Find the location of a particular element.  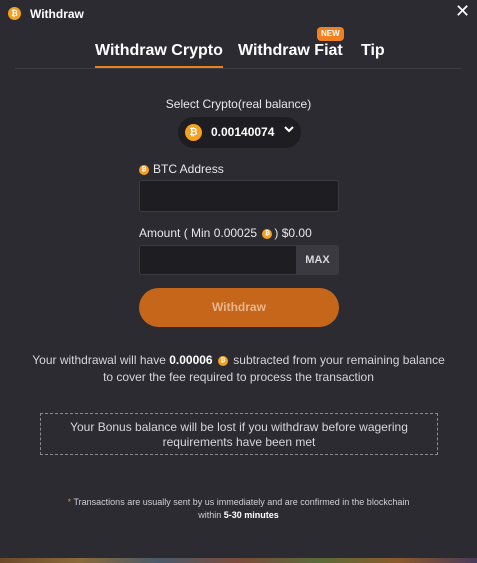

fee-note-before: Your withdrawal will have is located at coordinates (99, 360).